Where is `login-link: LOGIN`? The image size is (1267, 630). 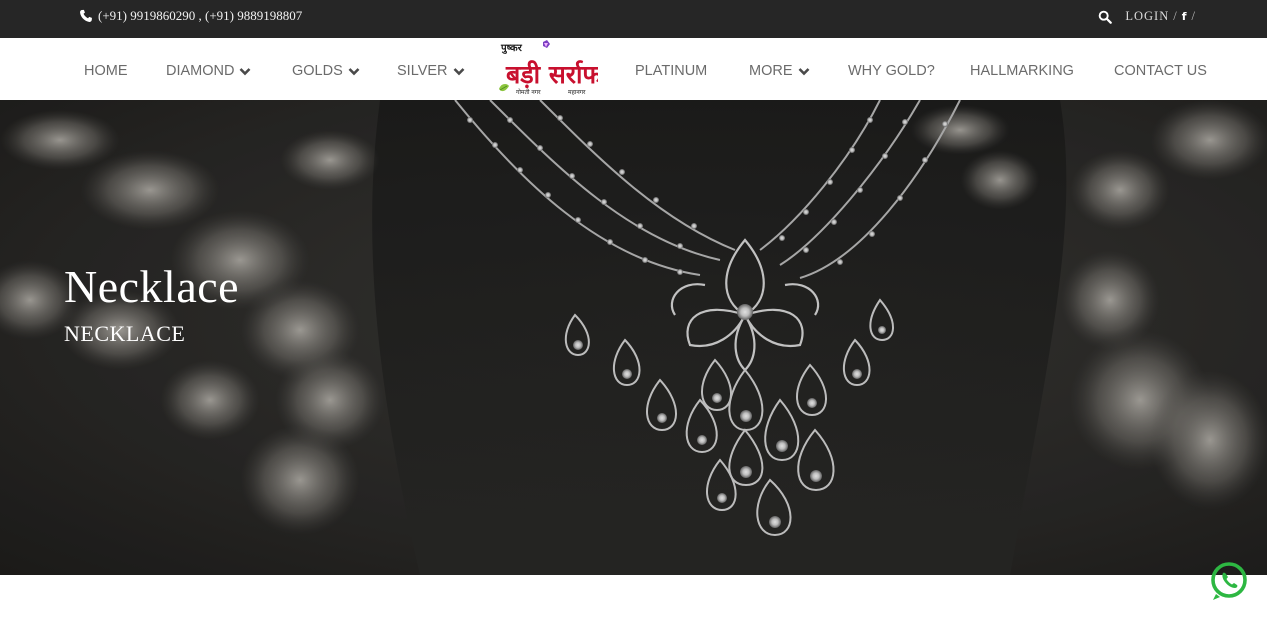 login-link: LOGIN is located at coordinates (1147, 16).